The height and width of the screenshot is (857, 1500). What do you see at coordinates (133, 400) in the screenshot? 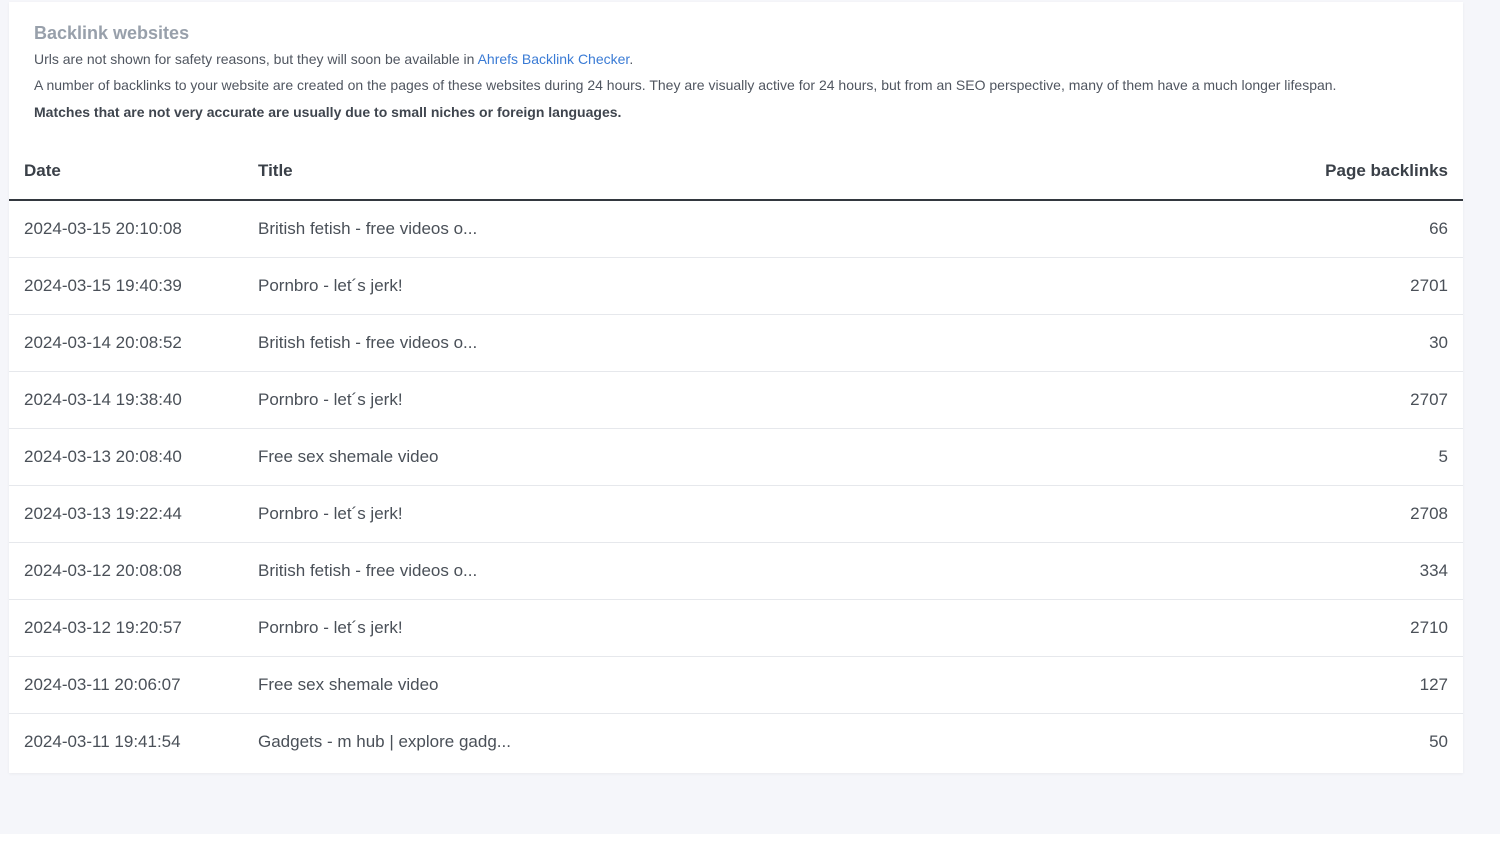
I see `row-date: 2024-03-14 19:38:40` at bounding box center [133, 400].